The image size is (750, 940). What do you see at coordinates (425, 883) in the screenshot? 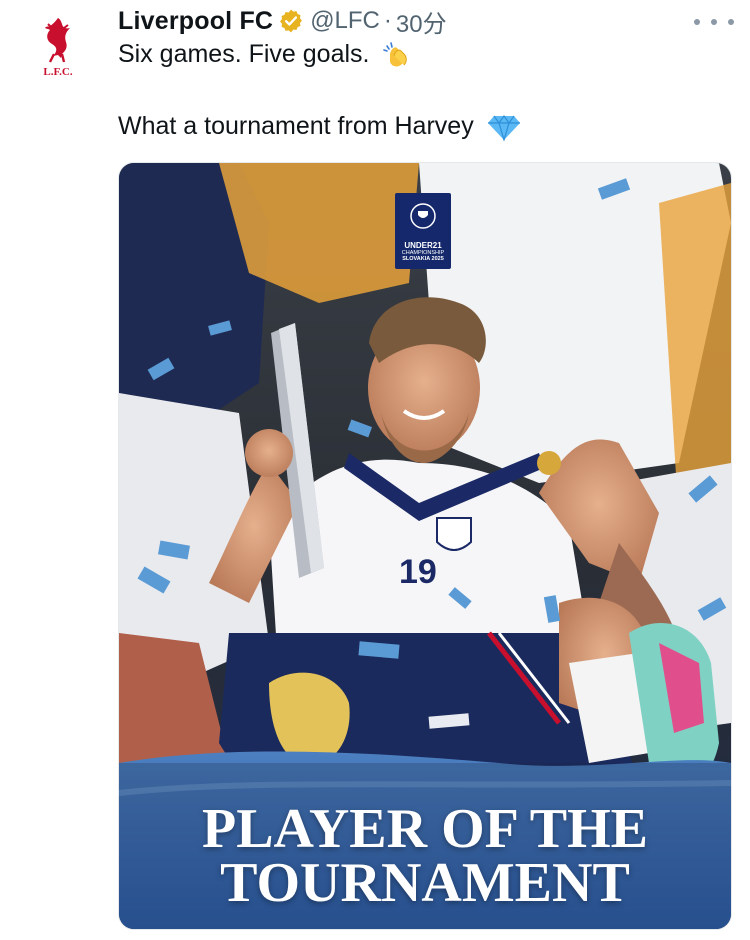
I see `caption-line-2: TOURNAMENT` at bounding box center [425, 883].